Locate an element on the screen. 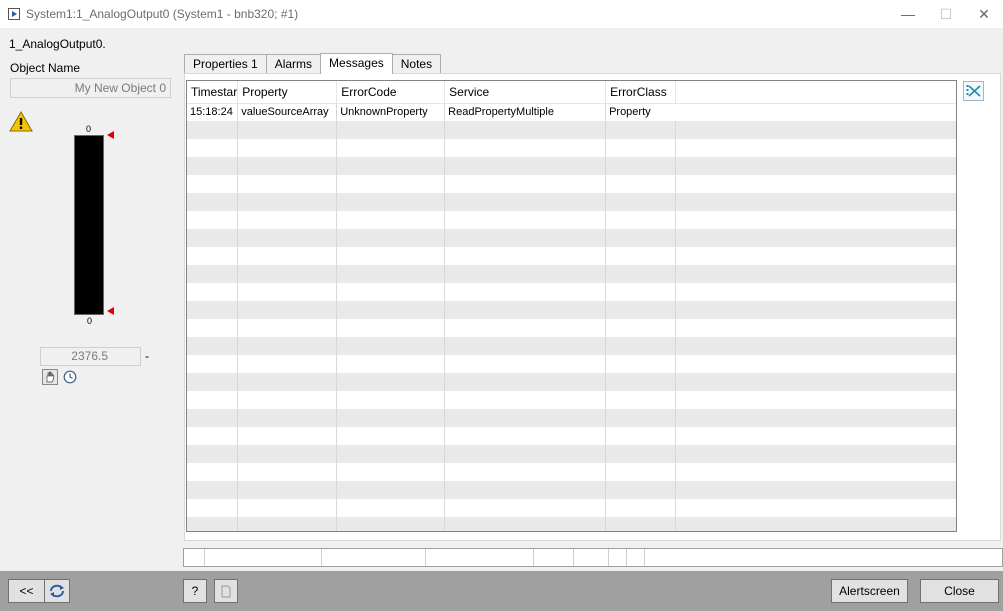  column-header-timestamp: Timestar is located at coordinates (213, 92).